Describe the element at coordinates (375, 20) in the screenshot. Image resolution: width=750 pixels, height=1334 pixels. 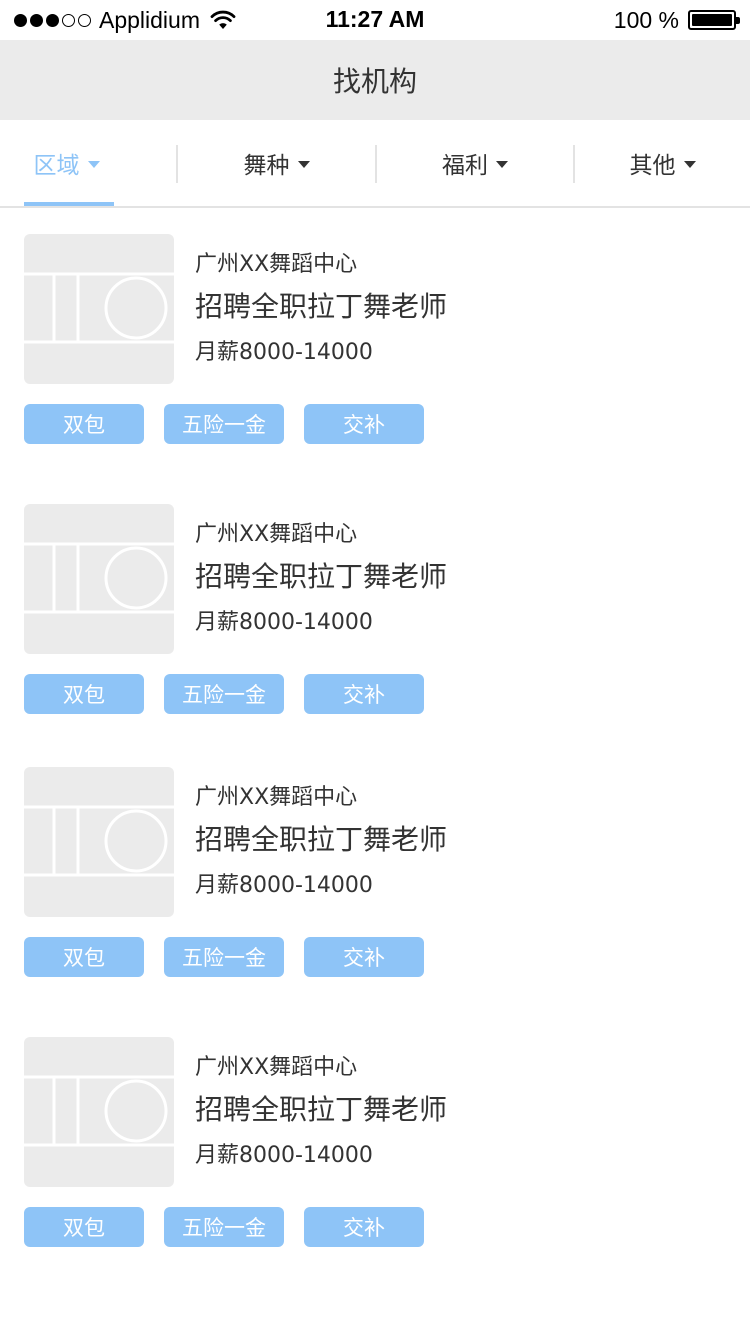
I see `status-bar: Applidium 11:27 AM 100 %` at that location.